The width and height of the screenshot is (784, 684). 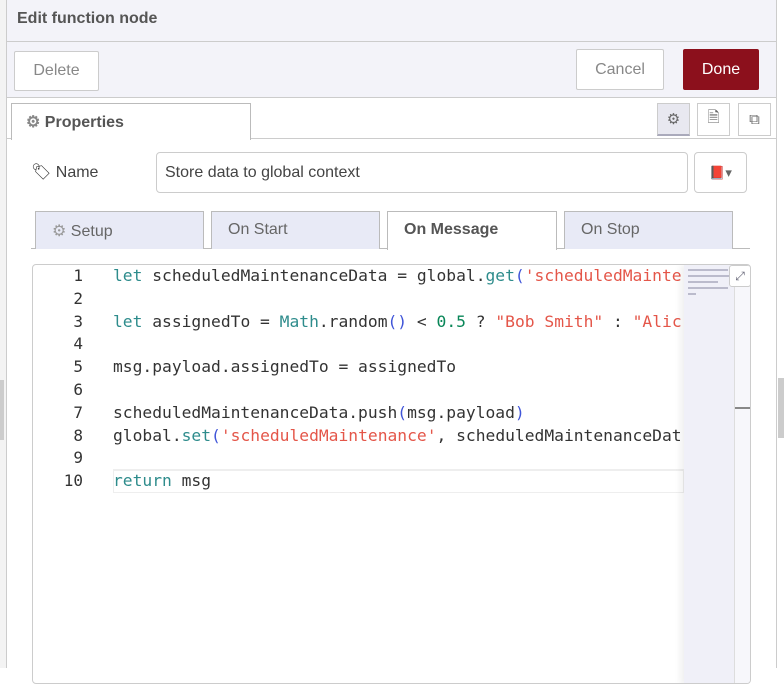 What do you see at coordinates (211, 321) in the screenshot?
I see `code-token: assignedTo =` at bounding box center [211, 321].